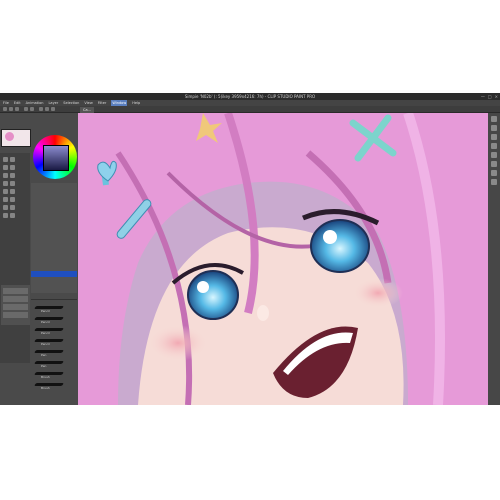 The image size is (500, 500). What do you see at coordinates (12, 191) in the screenshot?
I see `airbrush-icon` at bounding box center [12, 191].